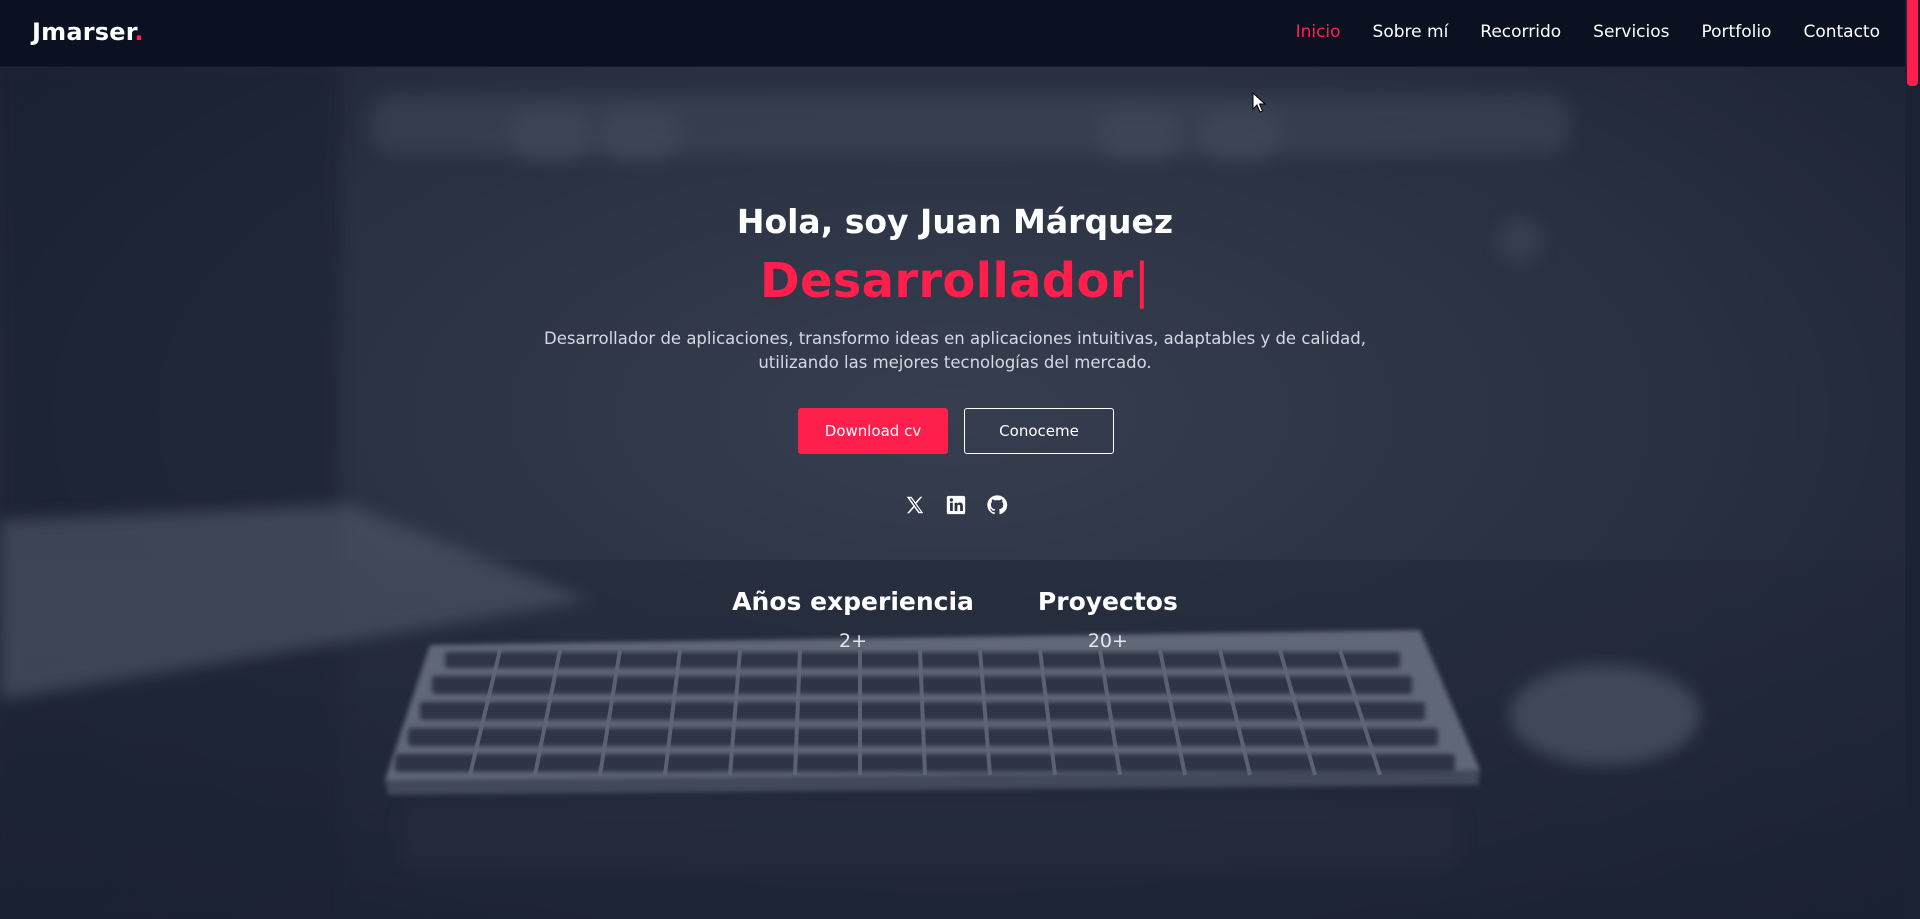 This screenshot has width=1920, height=919. I want to click on hero-greeting: Hola, soy Juan Márquez, so click(955, 221).